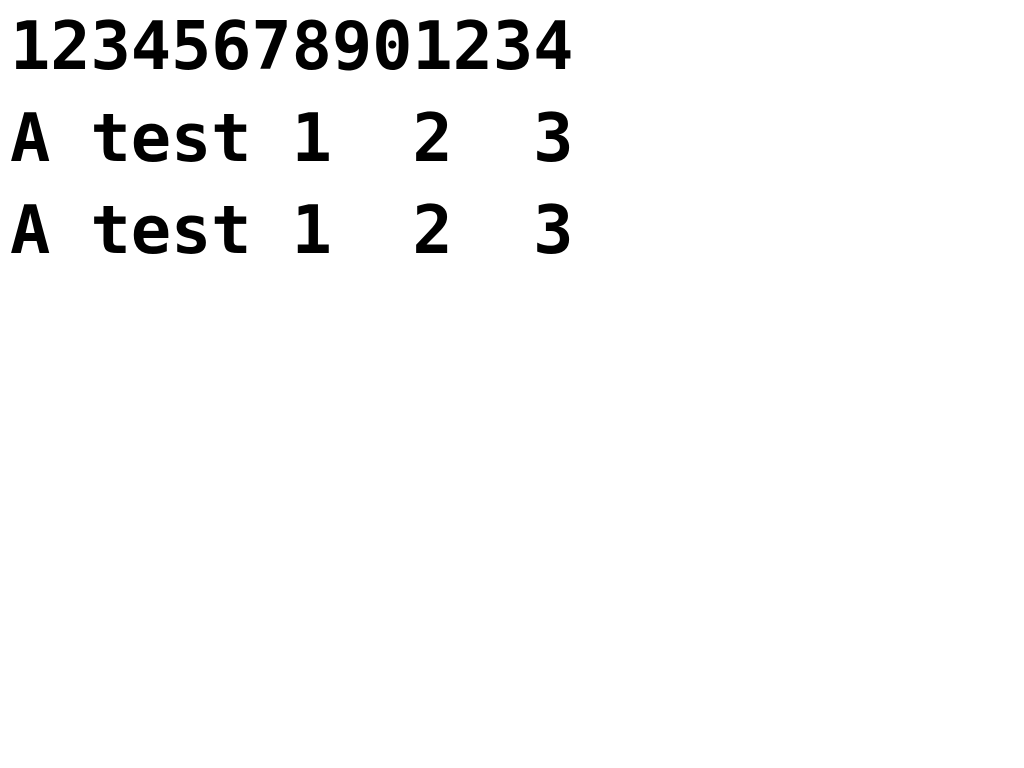  Describe the element at coordinates (292, 230) in the screenshot. I see `test-line-2: A test 1 2 3` at that location.